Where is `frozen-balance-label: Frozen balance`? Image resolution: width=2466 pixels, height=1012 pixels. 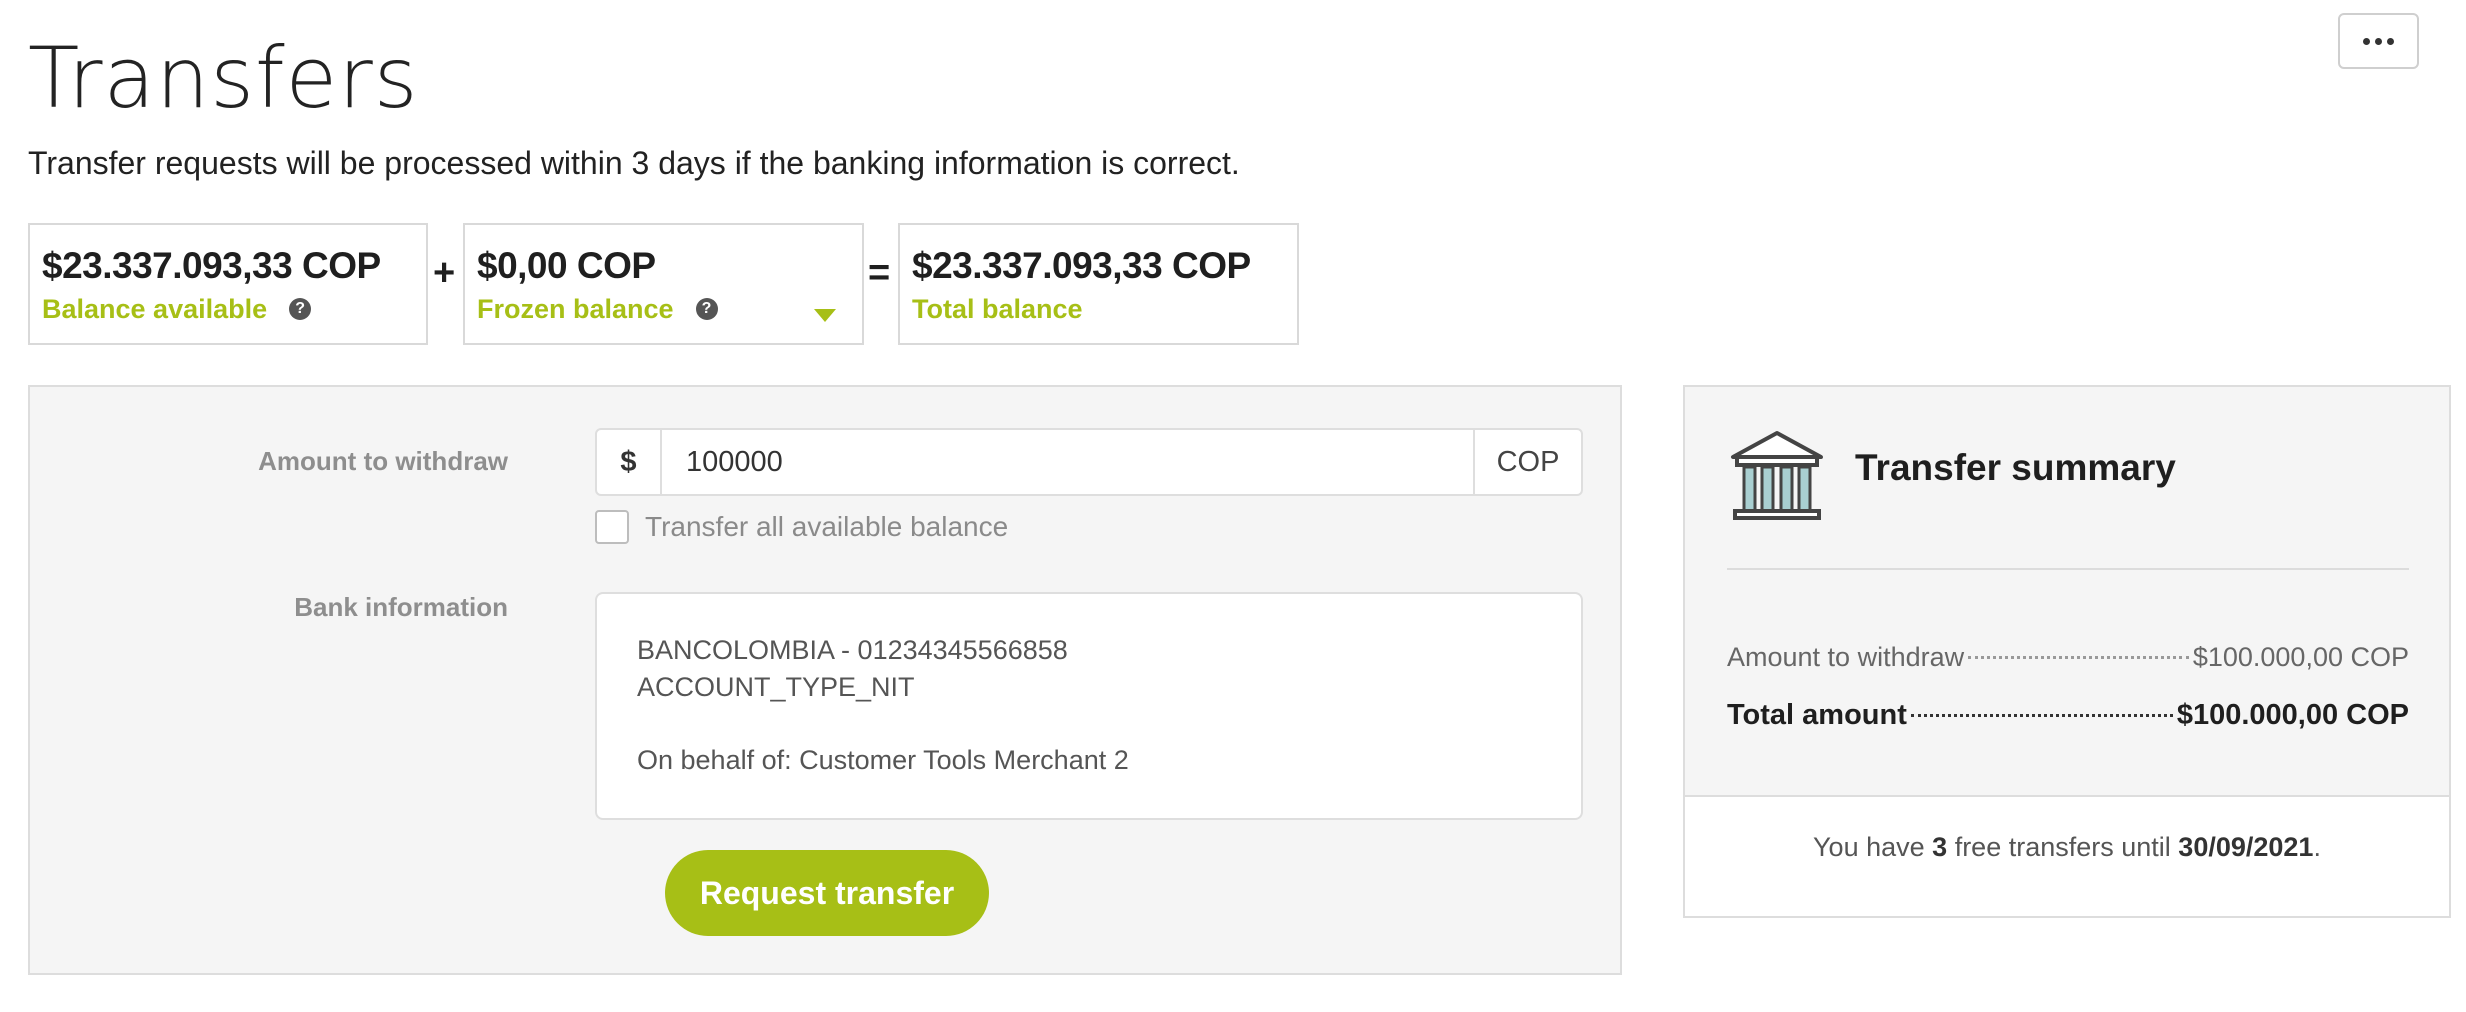 frozen-balance-label: Frozen balance is located at coordinates (575, 309).